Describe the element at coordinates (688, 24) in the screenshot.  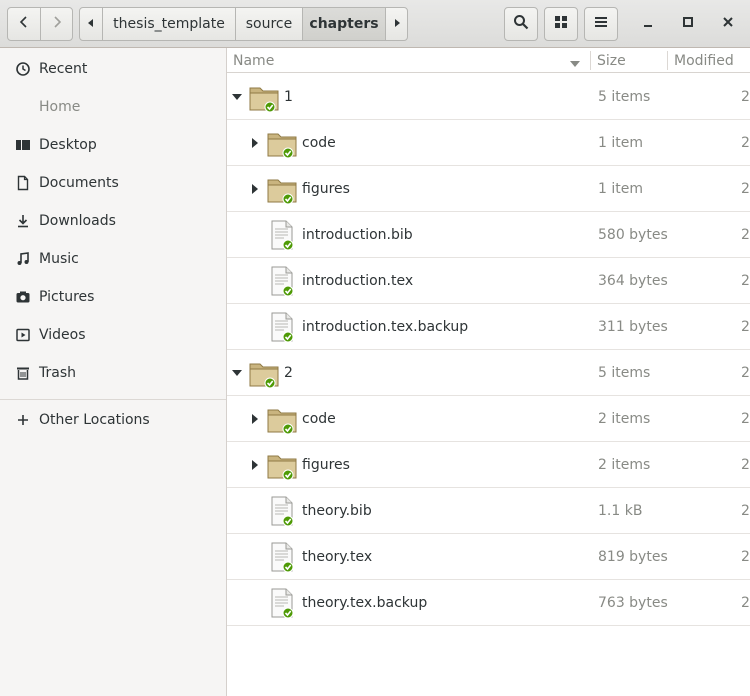
I see `maximize-button` at that location.